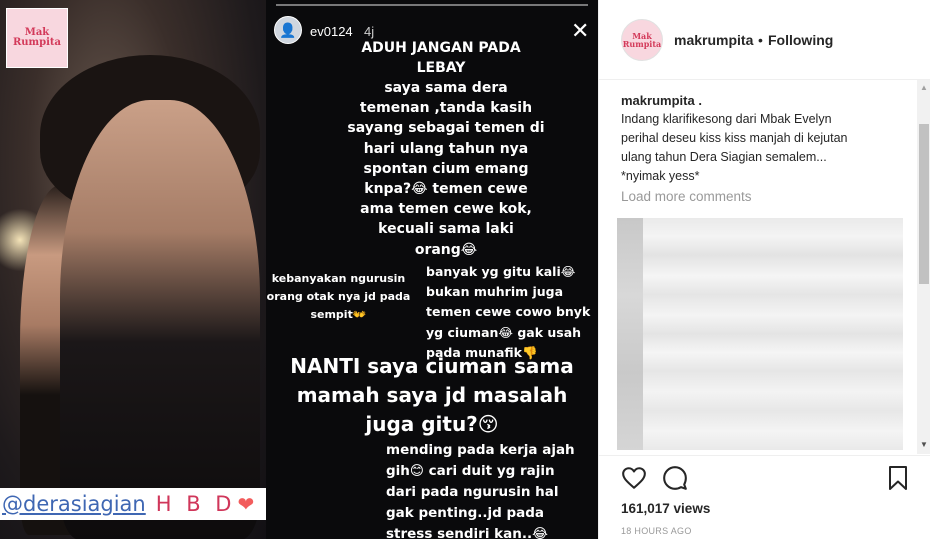 This screenshot has height=539, width=930. What do you see at coordinates (675, 478) in the screenshot?
I see `comment-icon` at bounding box center [675, 478].